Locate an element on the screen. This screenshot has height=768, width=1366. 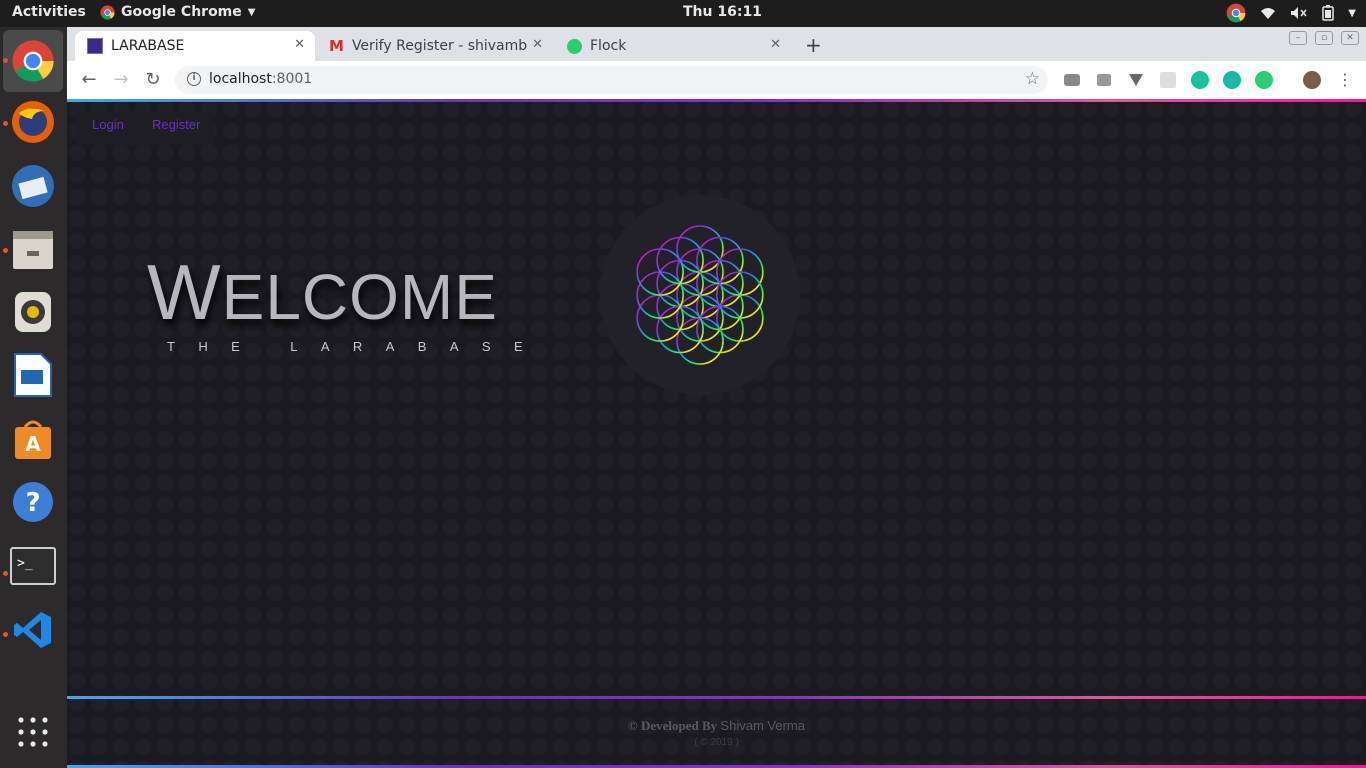
footer-gradient-line is located at coordinates (716, 697).